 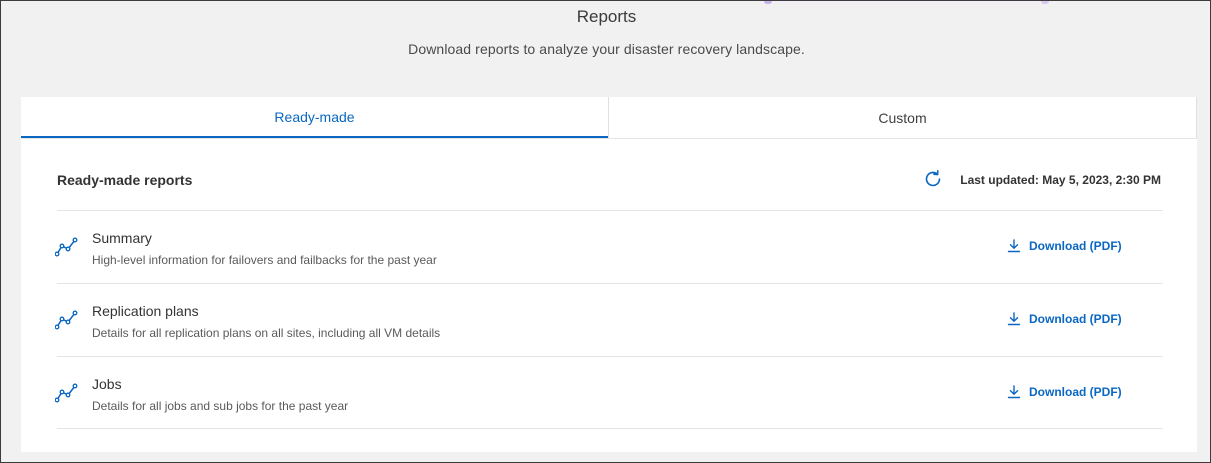 I want to click on refresh-icon, so click(x=933, y=178).